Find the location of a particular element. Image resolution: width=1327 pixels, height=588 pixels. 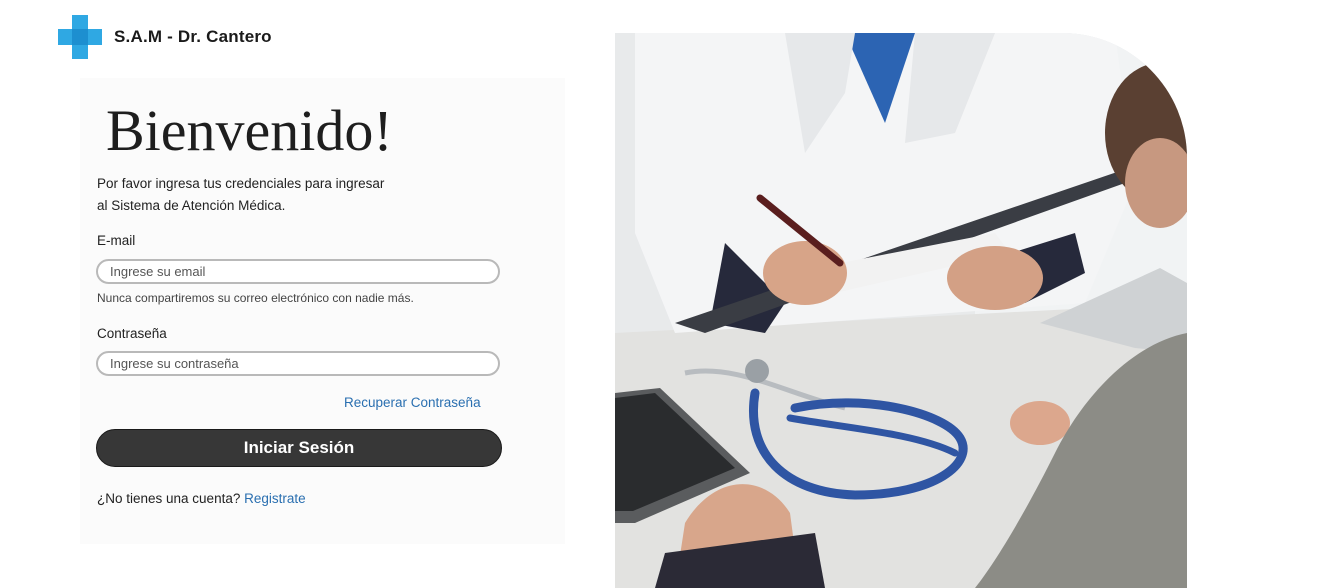

brand-name: S.A.M - Dr. Cantero is located at coordinates (193, 36).